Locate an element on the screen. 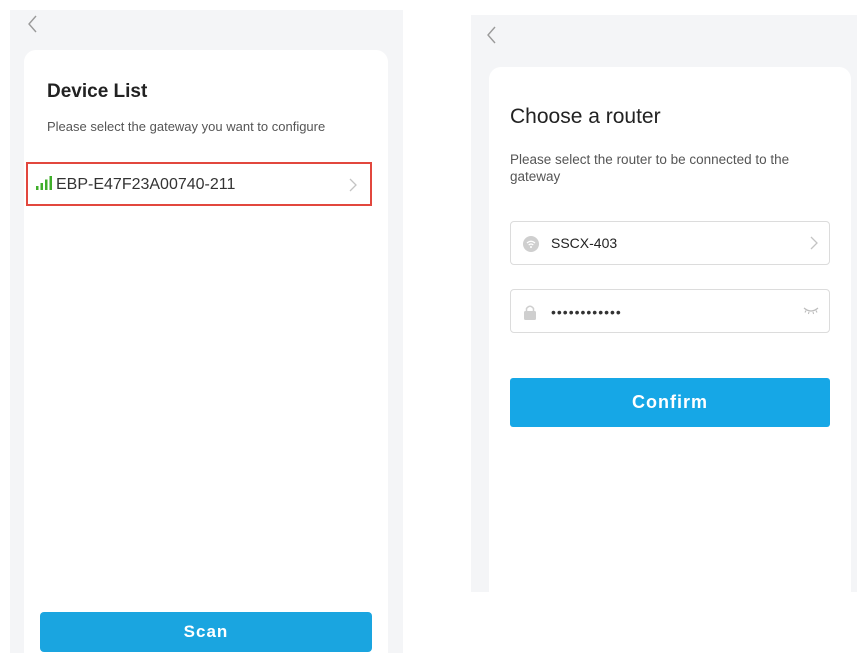 This screenshot has width=857, height=653. password-field is located at coordinates (670, 311).